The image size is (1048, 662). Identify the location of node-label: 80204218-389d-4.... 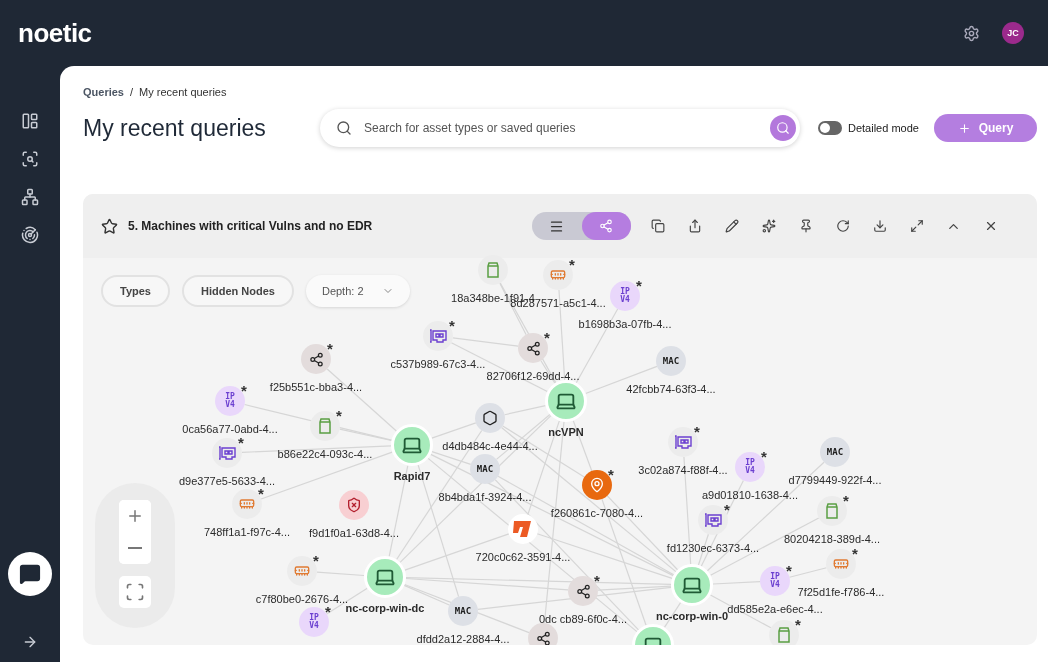
(832, 539).